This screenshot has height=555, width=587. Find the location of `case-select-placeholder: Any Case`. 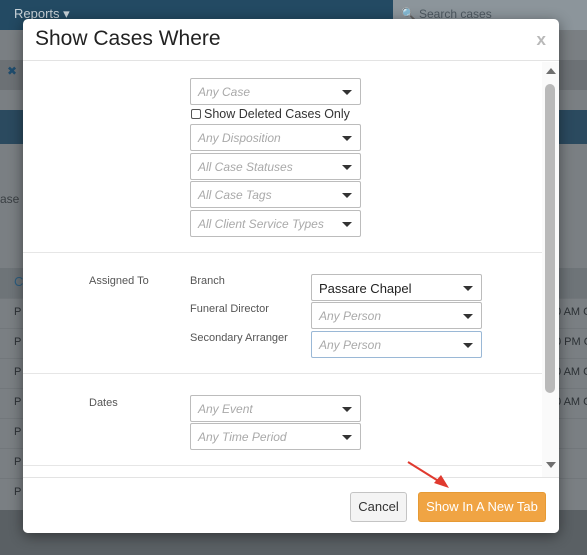

case-select-placeholder: Any Case is located at coordinates (224, 92).